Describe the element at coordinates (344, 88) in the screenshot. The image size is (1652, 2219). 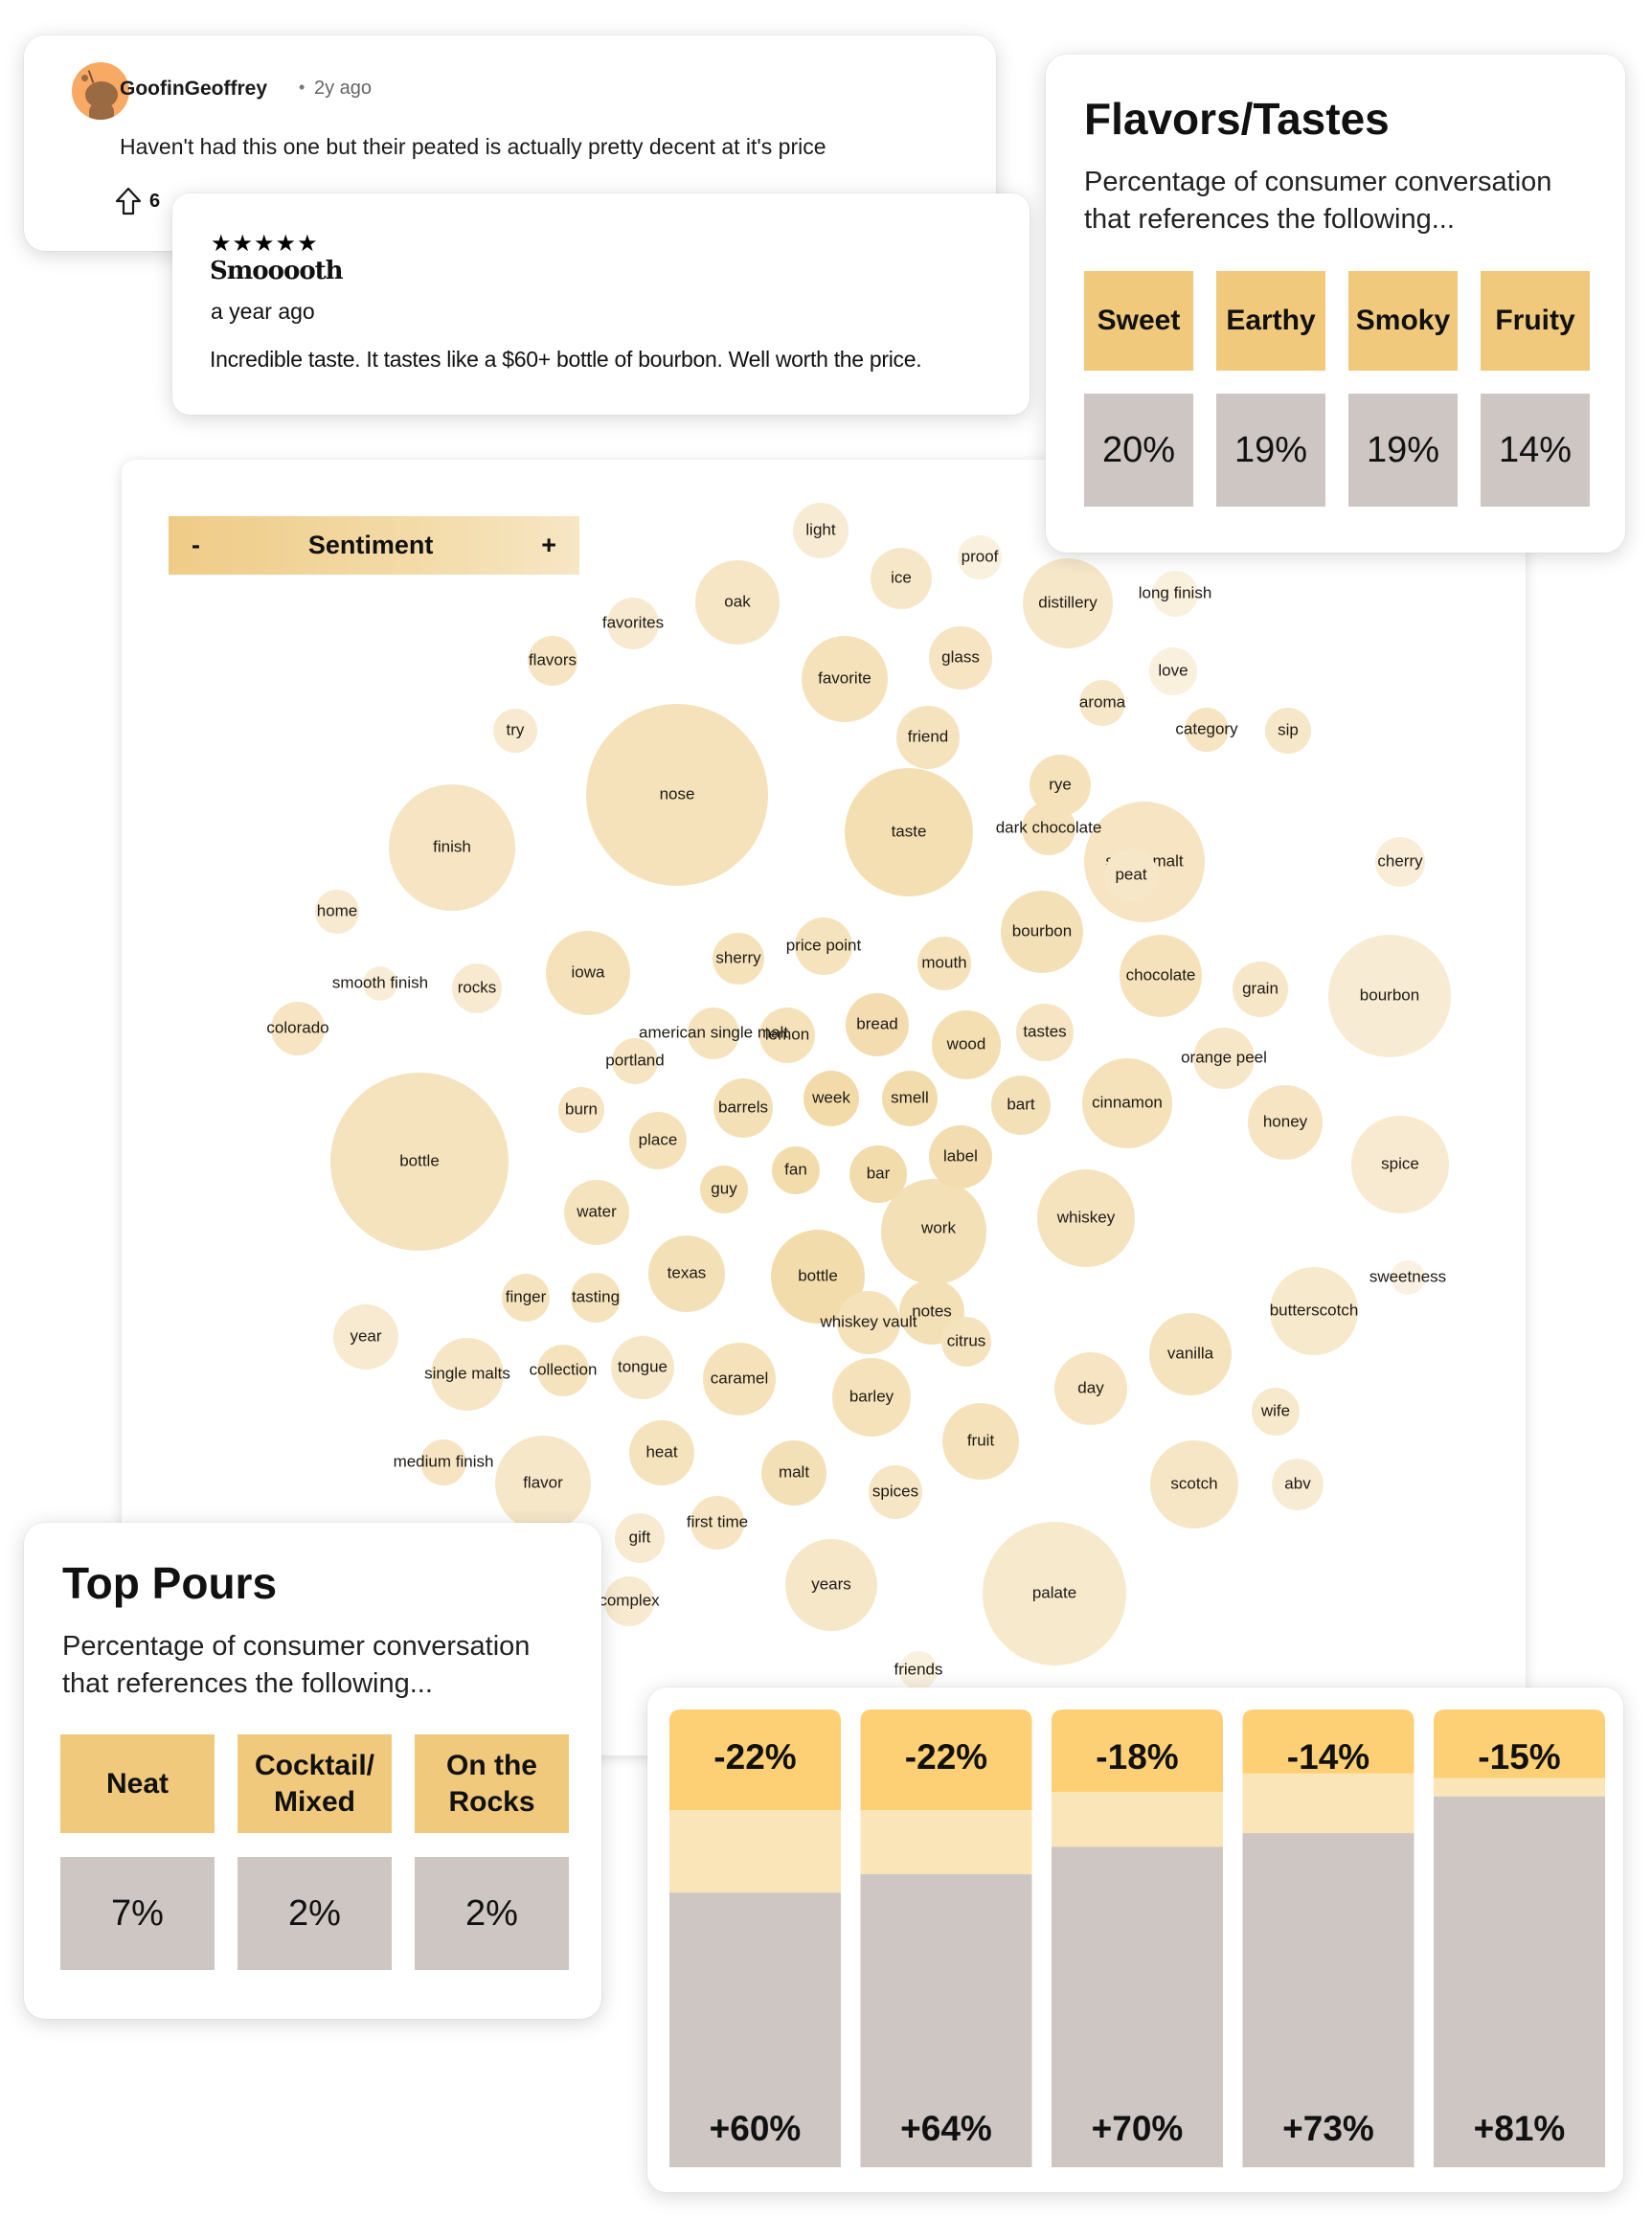
I see `comment-timestamp: 2y ago` at that location.